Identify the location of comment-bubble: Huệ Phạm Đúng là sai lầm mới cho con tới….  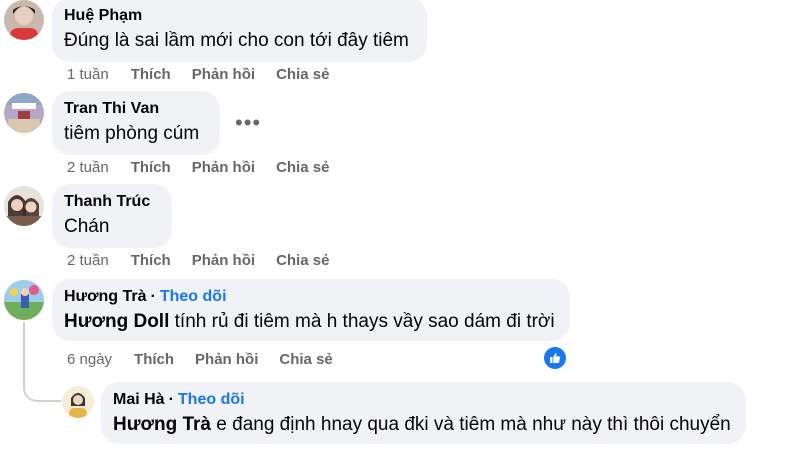
(239, 31).